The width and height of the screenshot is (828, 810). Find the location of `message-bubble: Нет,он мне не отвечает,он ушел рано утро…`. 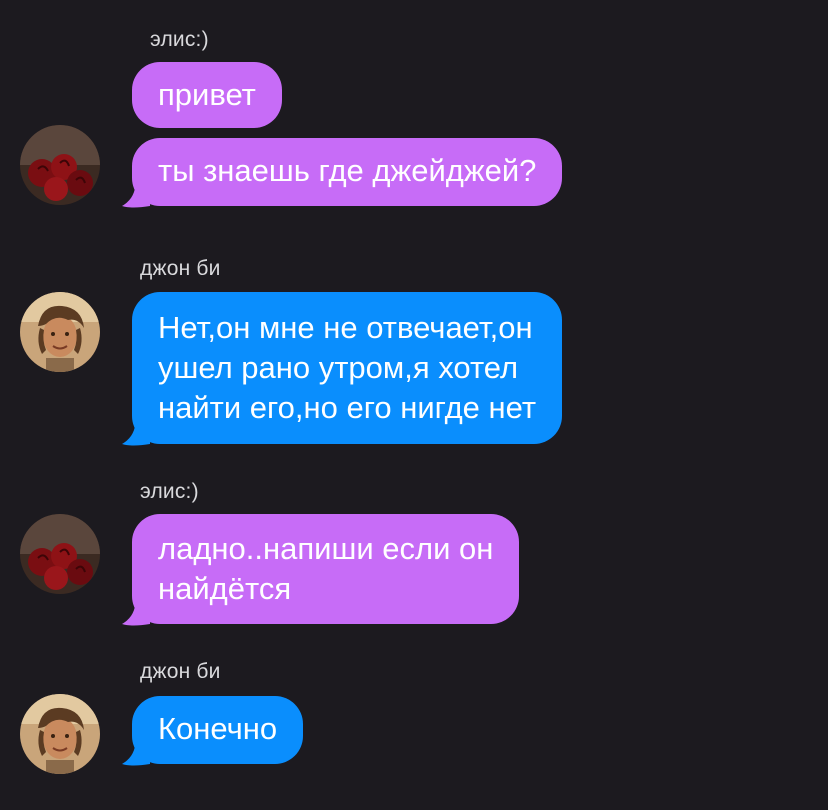

message-bubble: Нет,он мне не отвечает,он ушел рано утро… is located at coordinates (347, 368).